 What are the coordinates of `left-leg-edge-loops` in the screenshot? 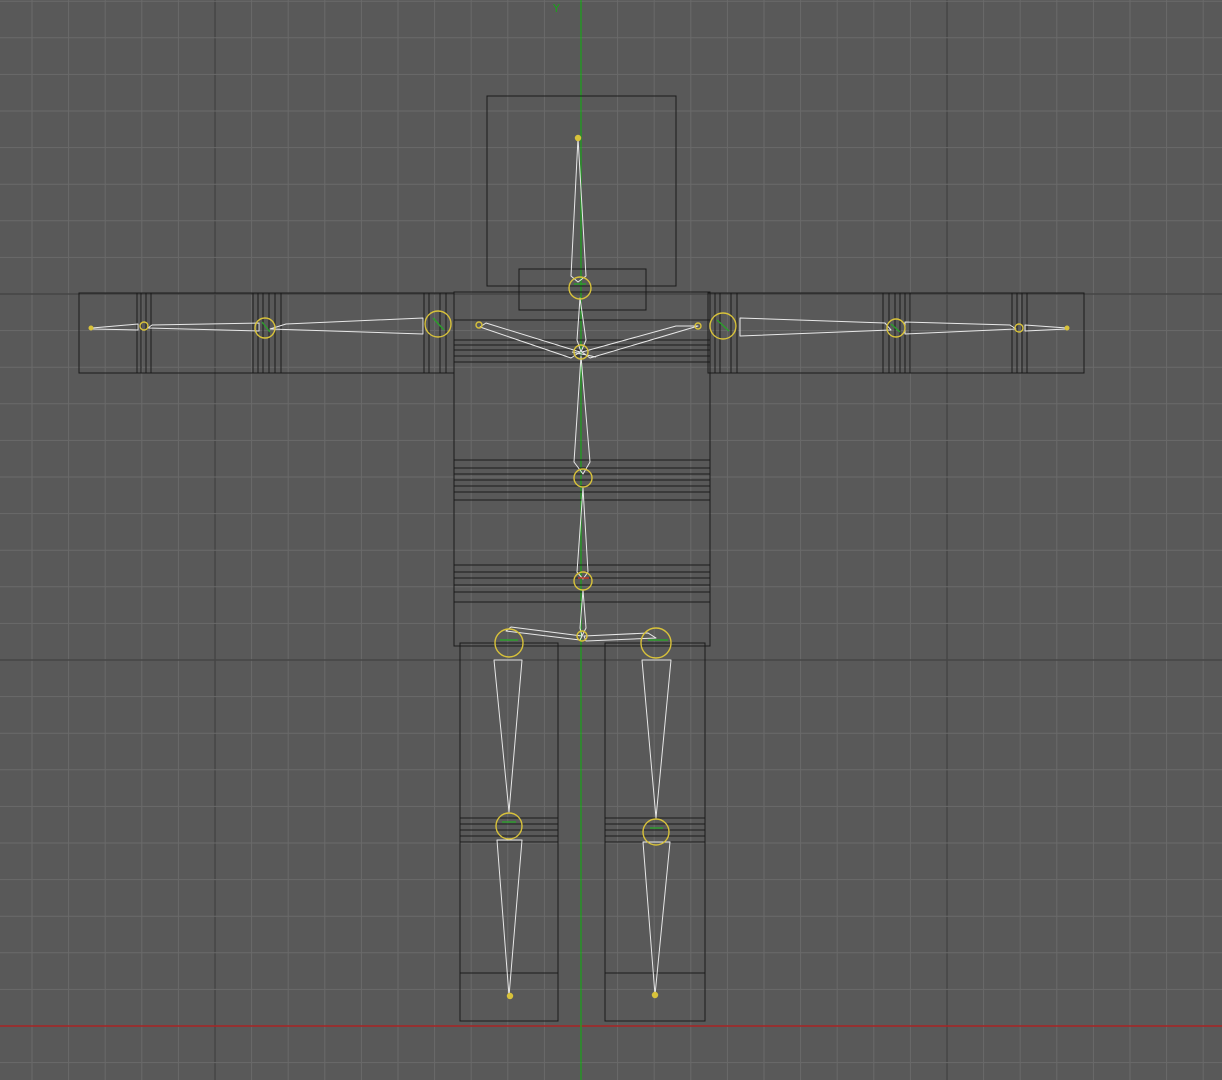 It's located at (509, 895).